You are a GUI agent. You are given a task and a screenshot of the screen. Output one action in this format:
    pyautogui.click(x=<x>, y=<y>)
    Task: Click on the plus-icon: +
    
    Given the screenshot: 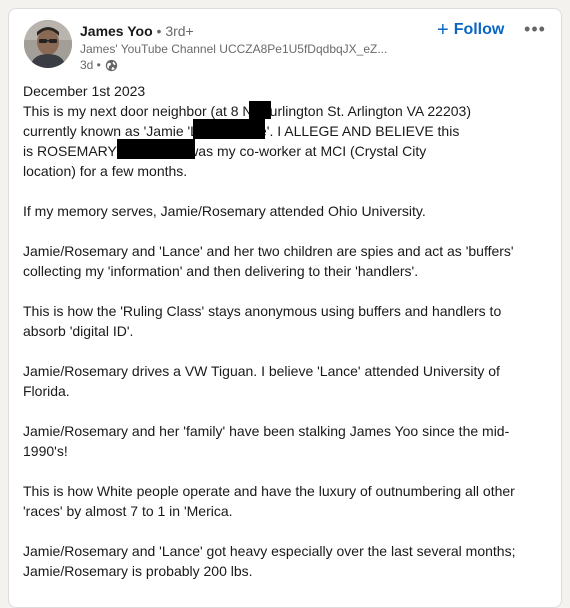 What is the action you would take?
    pyautogui.click(x=443, y=30)
    